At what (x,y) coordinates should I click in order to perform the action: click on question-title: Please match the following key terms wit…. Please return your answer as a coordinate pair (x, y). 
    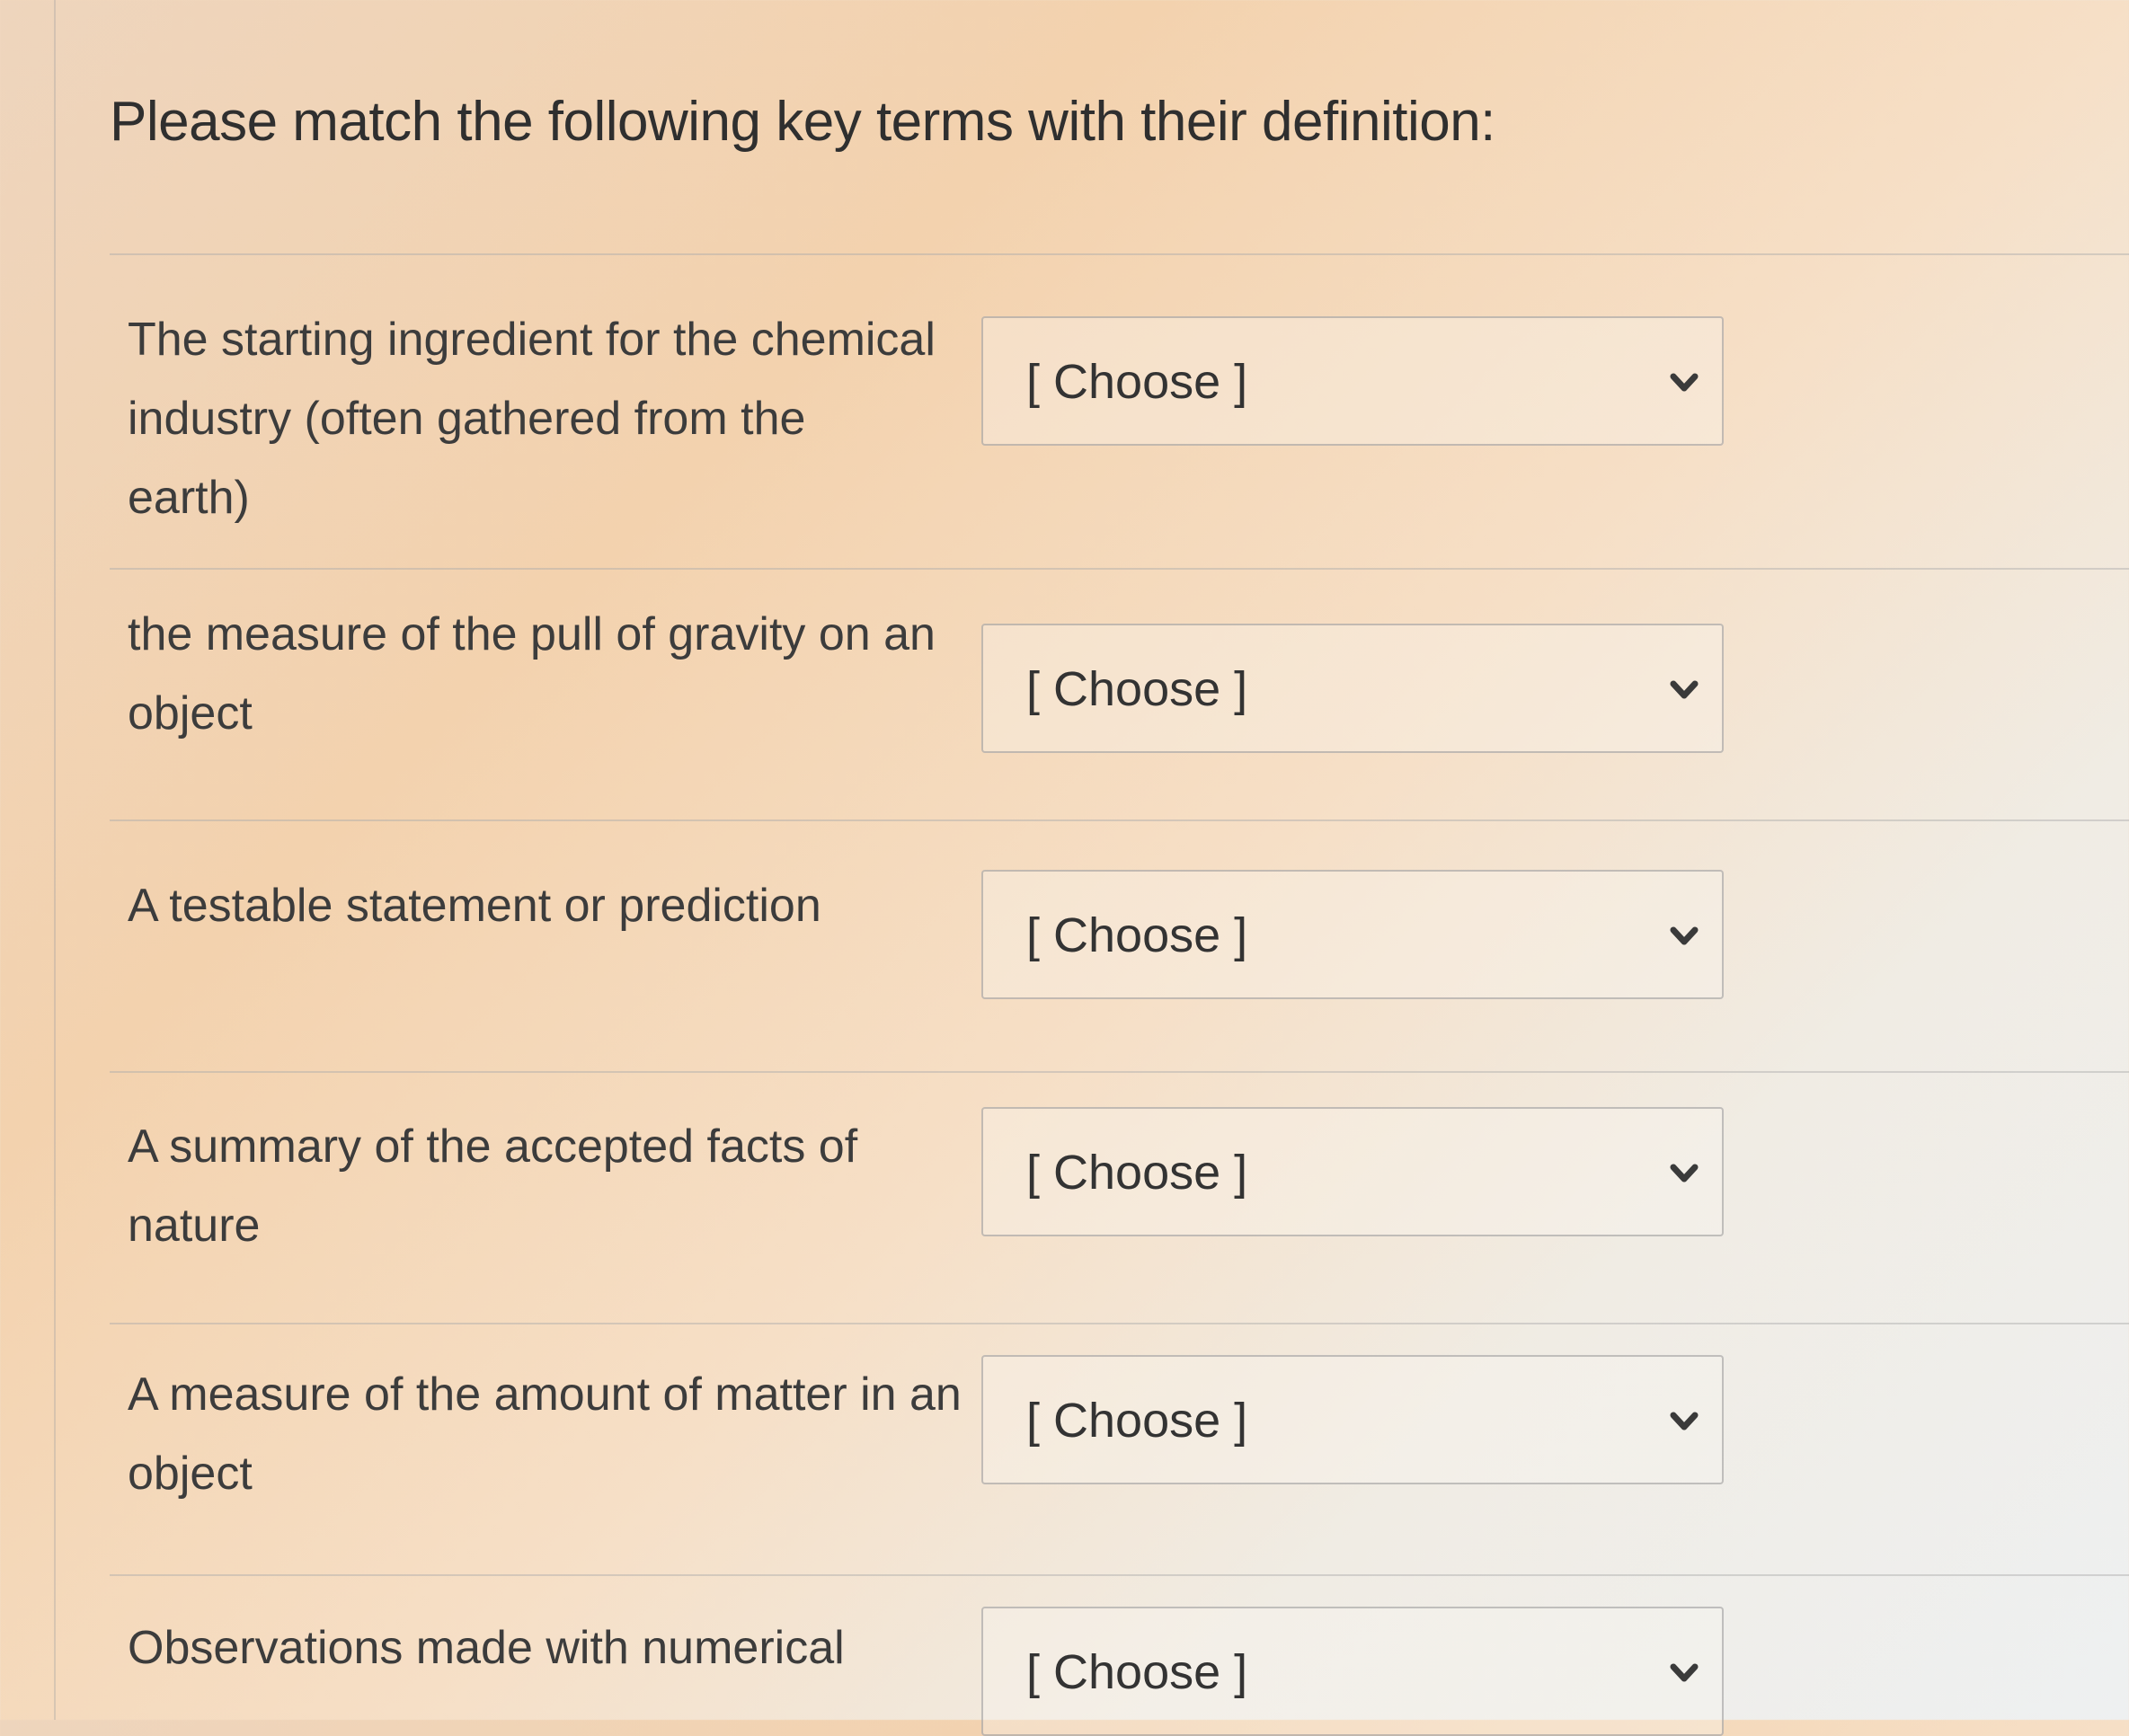
    Looking at the image, I should click on (802, 122).